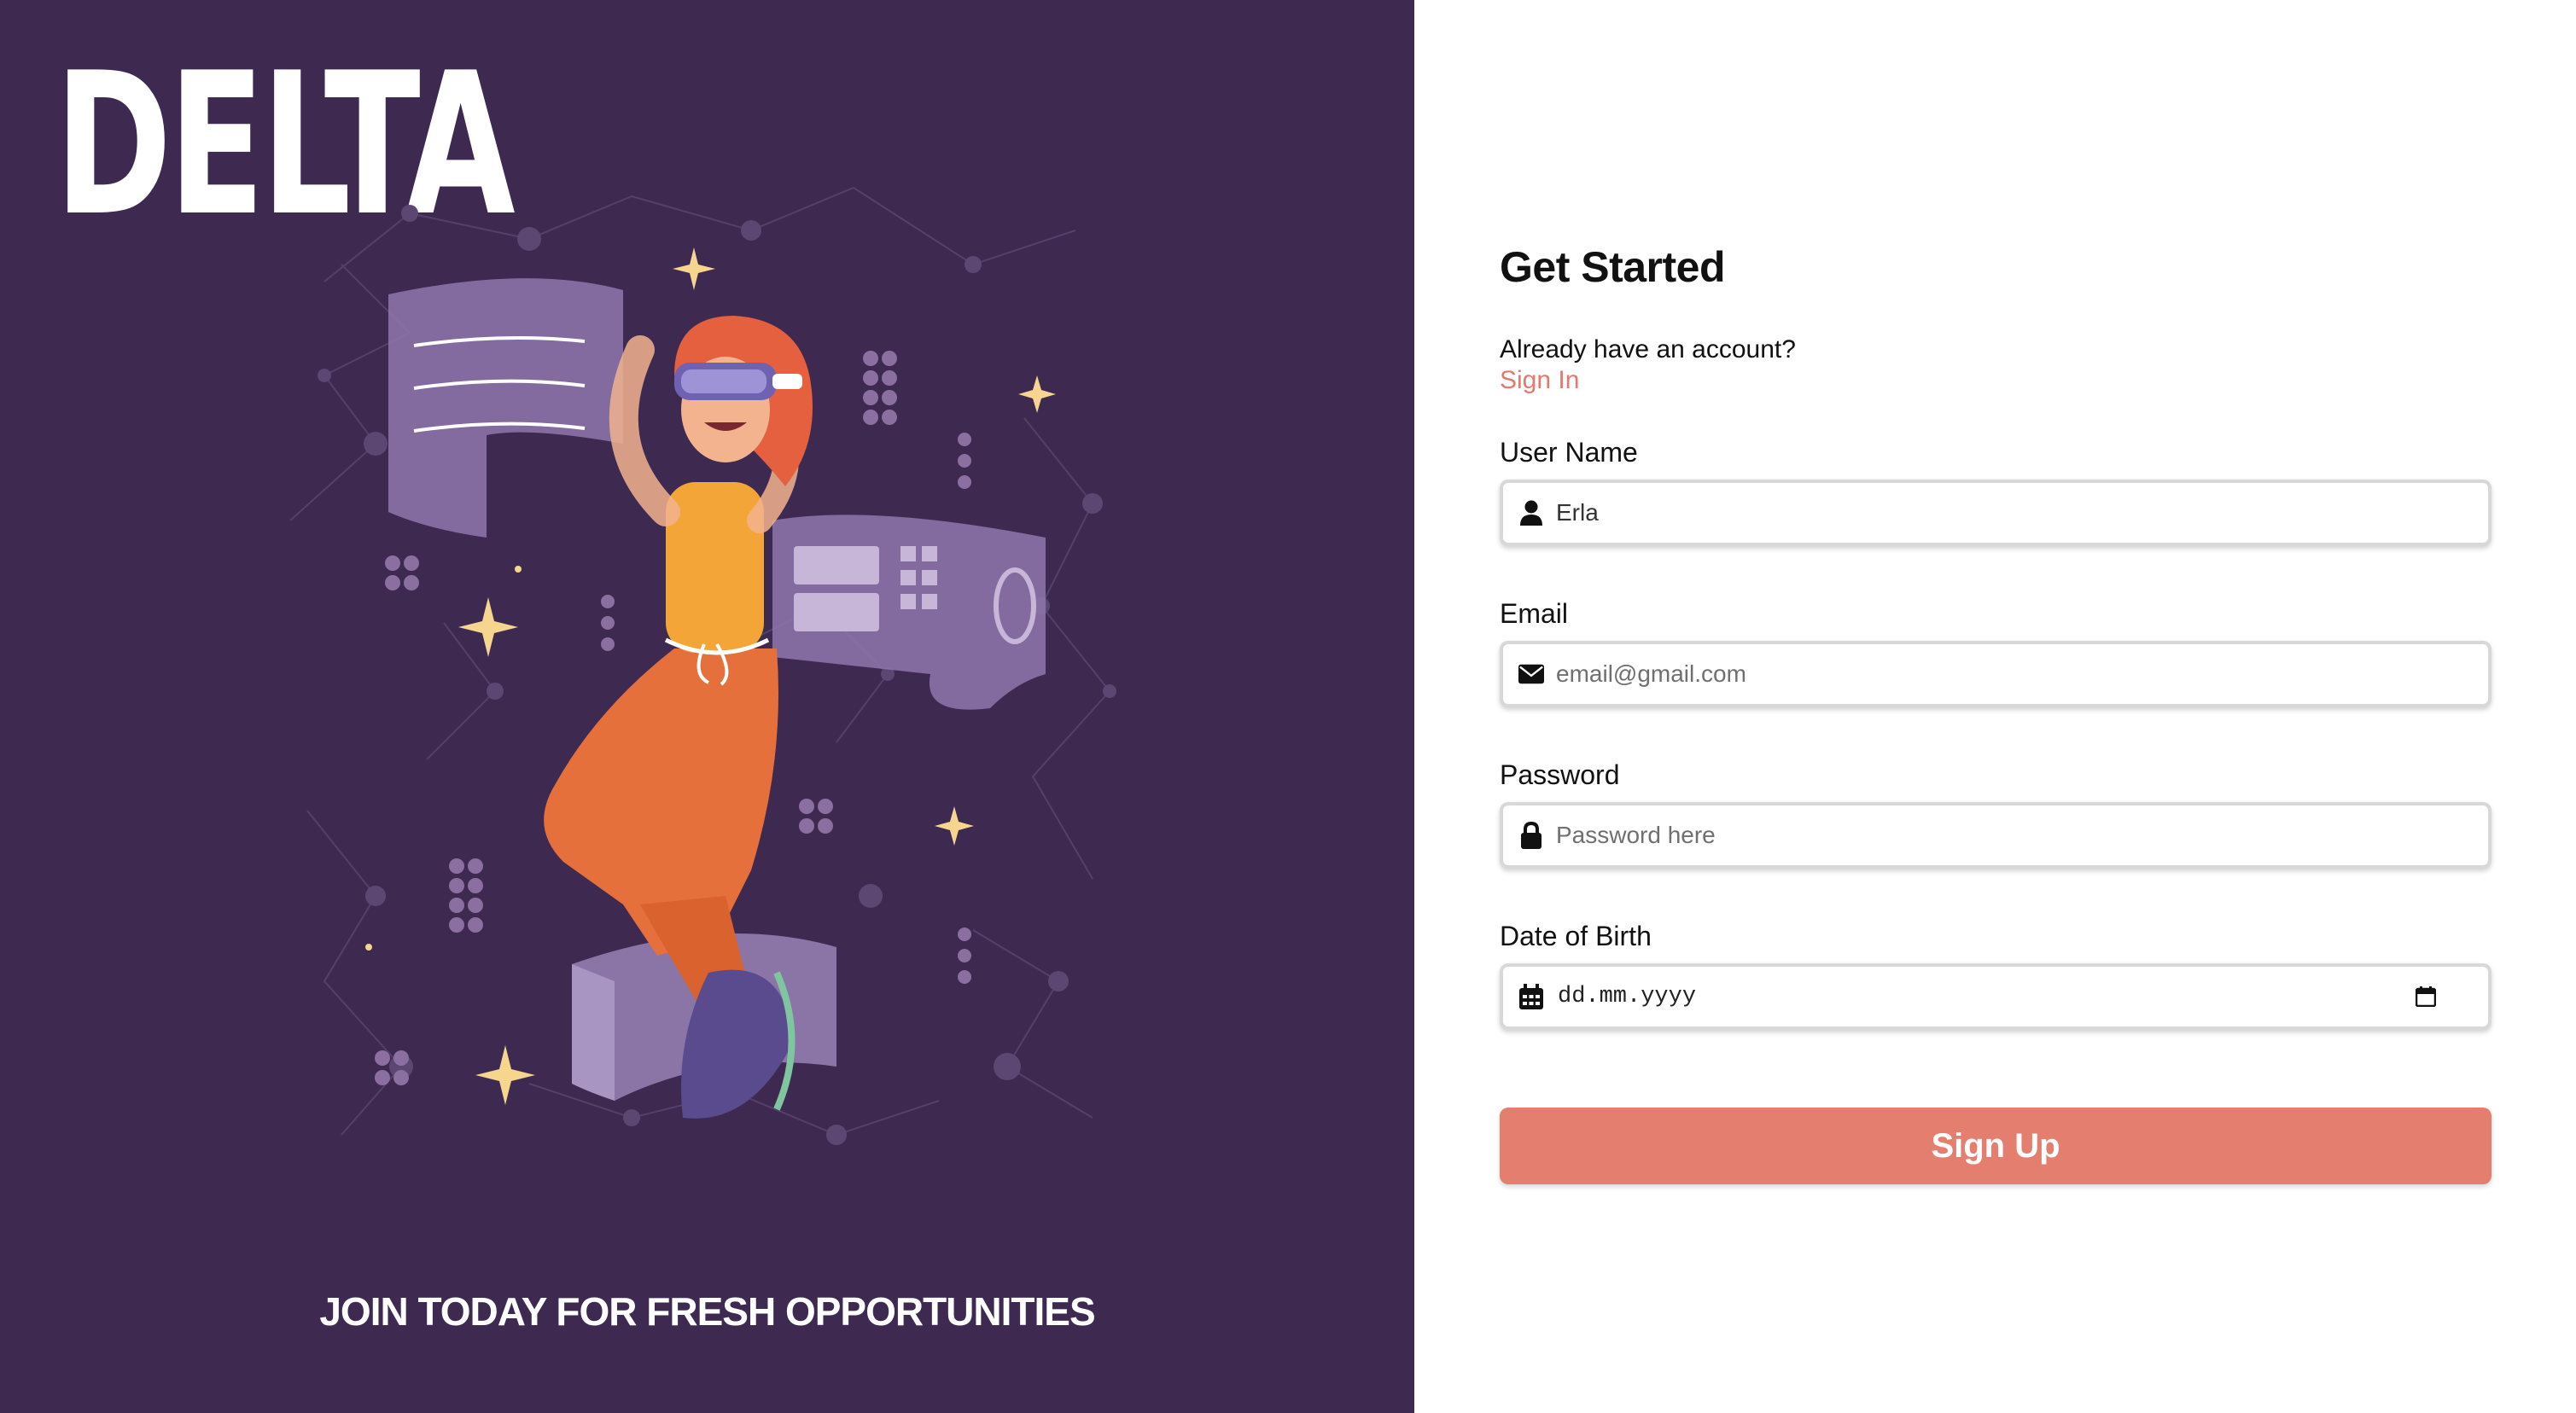 This screenshot has height=1413, width=2576. I want to click on username-label: User Name, so click(1569, 452).